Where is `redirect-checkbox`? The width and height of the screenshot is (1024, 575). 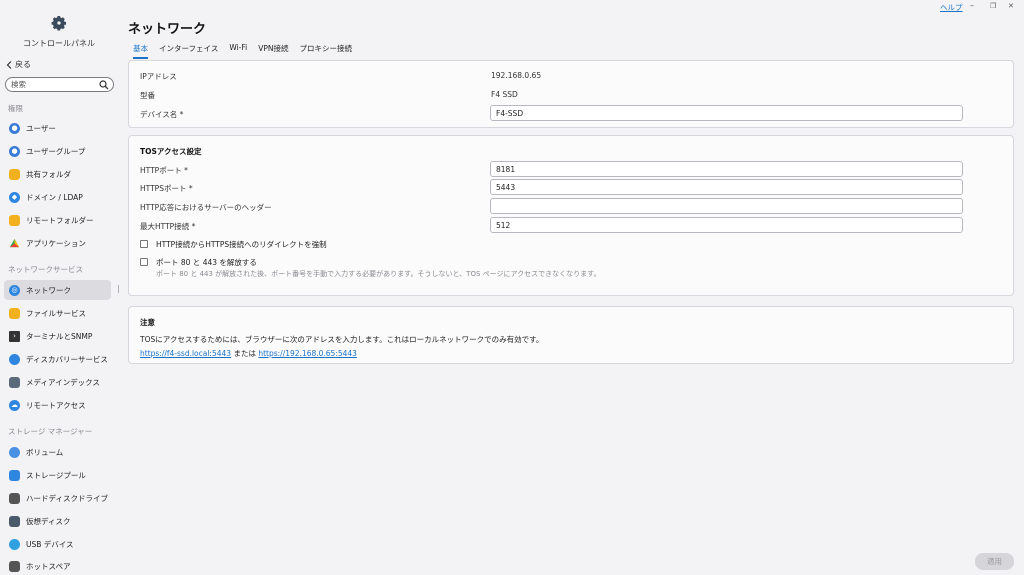
redirect-checkbox is located at coordinates (144, 244).